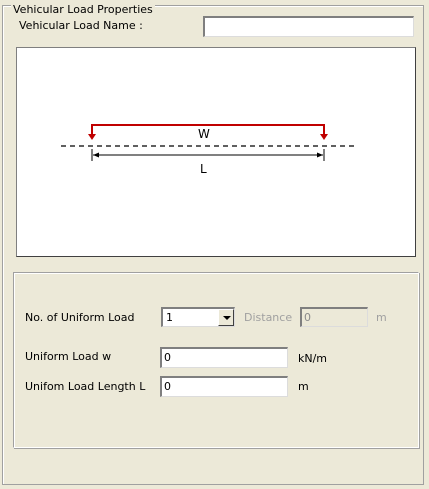  I want to click on vehicular-load-name-input, so click(308, 26).